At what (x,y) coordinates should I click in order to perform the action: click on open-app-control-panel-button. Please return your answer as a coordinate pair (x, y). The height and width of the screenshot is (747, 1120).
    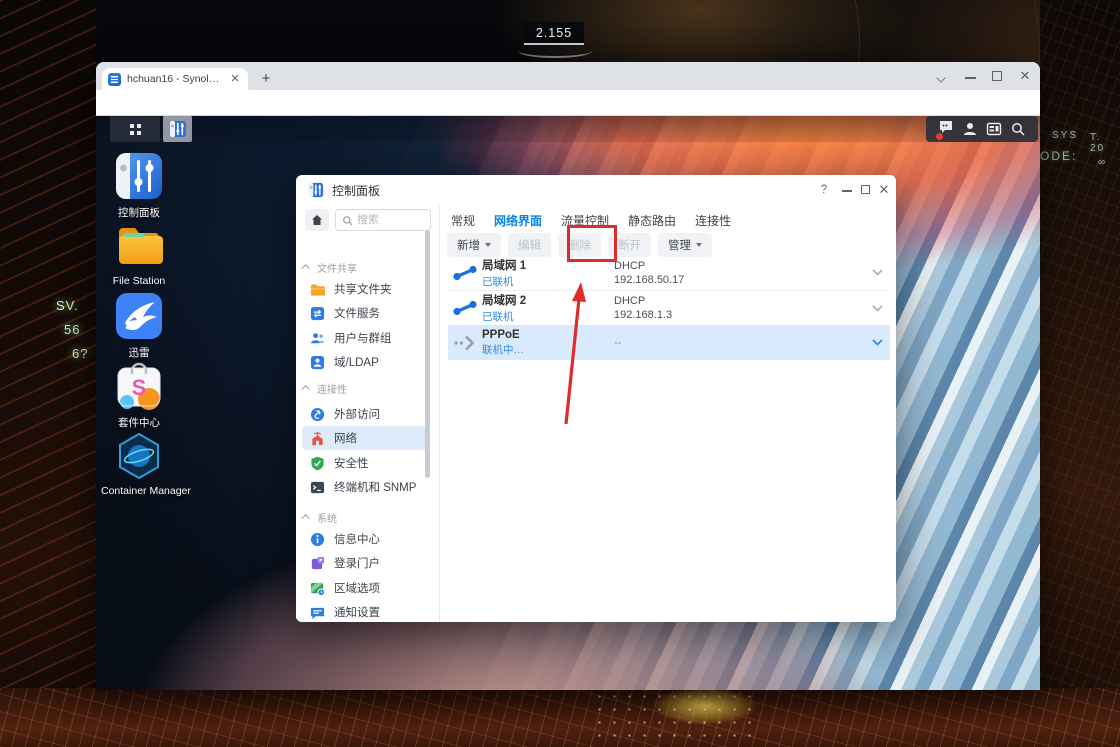
    Looking at the image, I should click on (177, 129).